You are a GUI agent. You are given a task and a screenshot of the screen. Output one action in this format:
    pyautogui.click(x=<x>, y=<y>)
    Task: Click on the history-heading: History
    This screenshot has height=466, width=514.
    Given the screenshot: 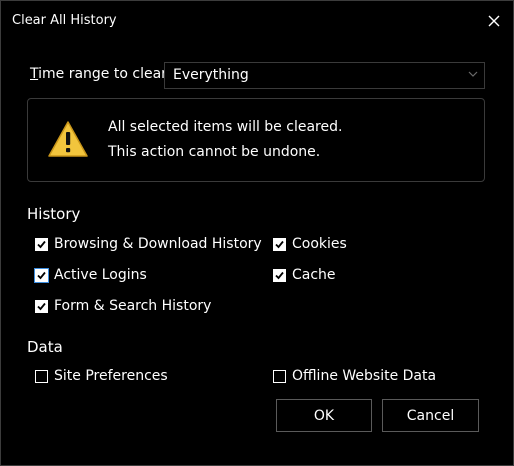 What is the action you would take?
    pyautogui.click(x=54, y=214)
    